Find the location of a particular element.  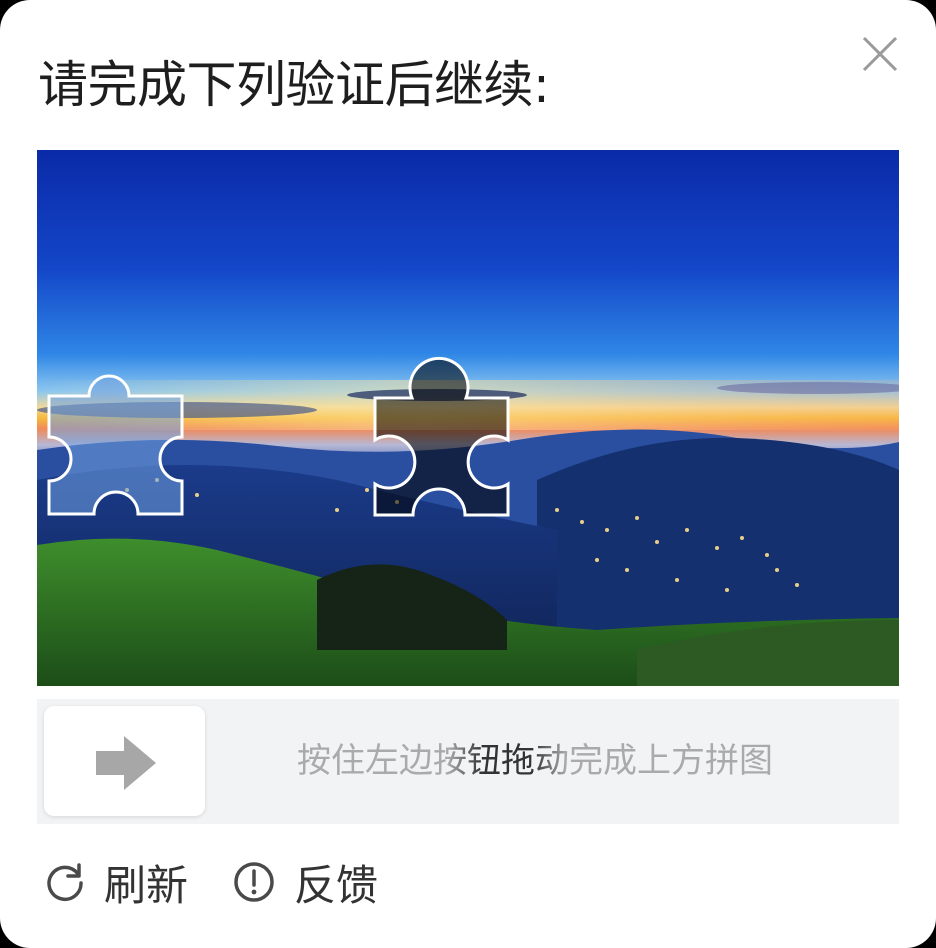

slider-hint: 按住左边按钮拖动完成上方拼图 is located at coordinates (577, 761).